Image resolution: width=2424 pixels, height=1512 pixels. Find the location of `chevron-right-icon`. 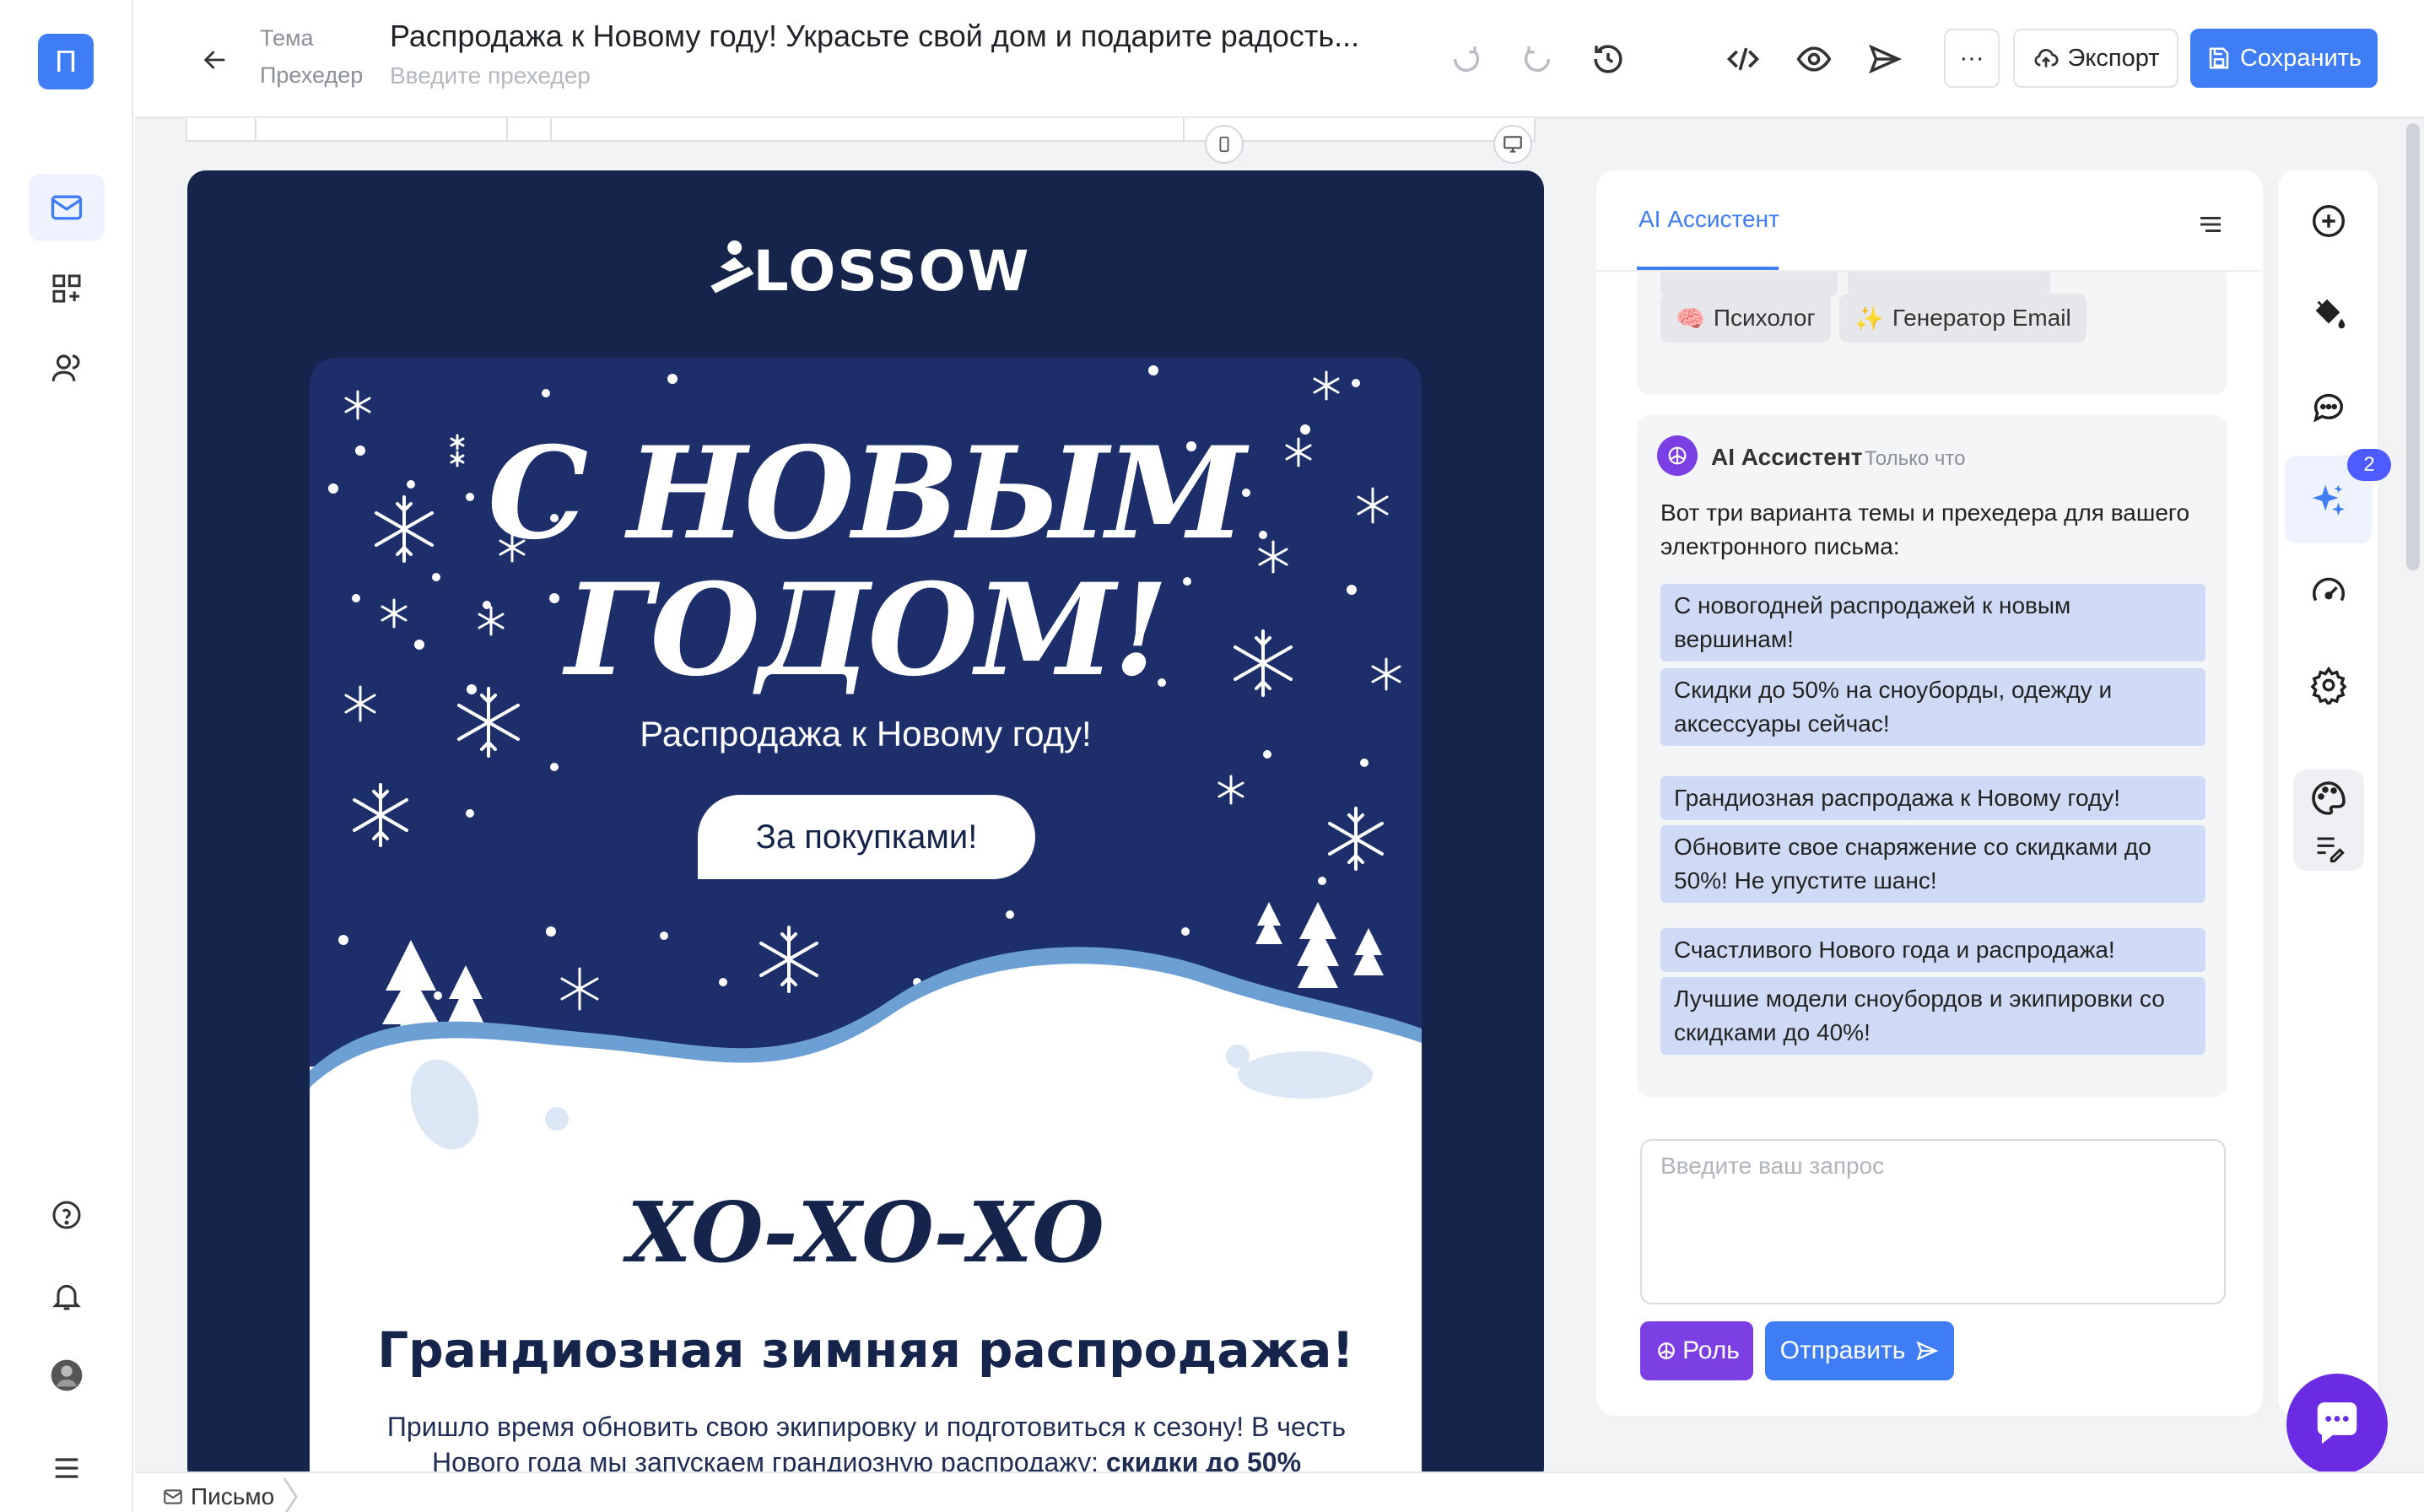

chevron-right-icon is located at coordinates (291, 1495).